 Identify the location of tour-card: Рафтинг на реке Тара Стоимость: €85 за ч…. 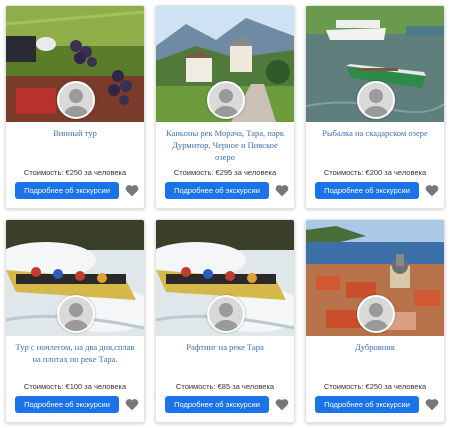
(225, 321).